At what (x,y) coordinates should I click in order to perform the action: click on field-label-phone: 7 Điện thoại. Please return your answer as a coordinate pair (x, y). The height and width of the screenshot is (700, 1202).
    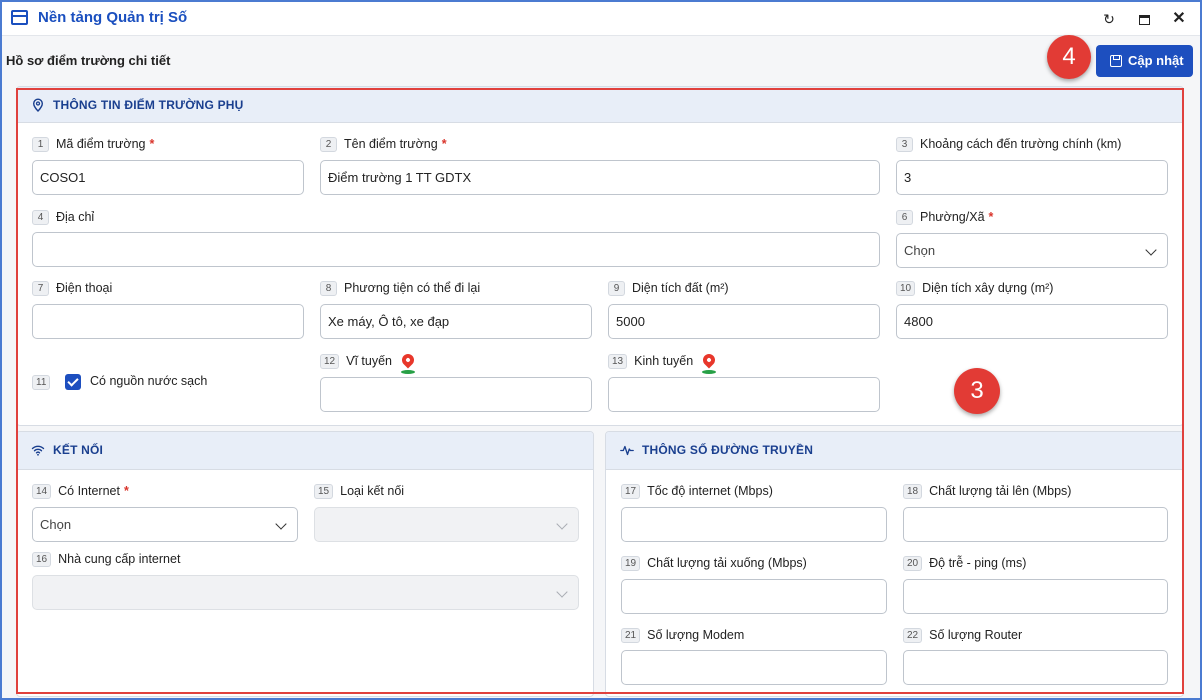
    Looking at the image, I should click on (72, 288).